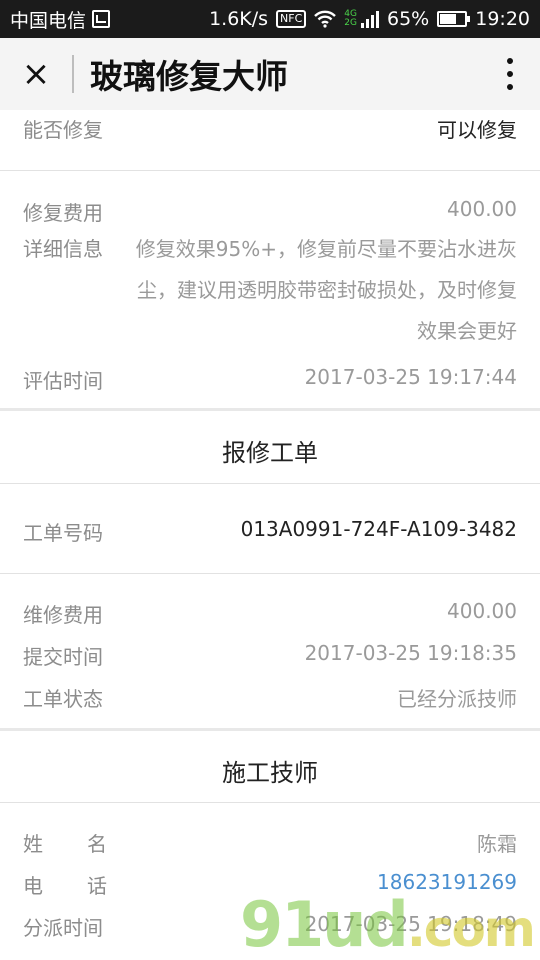 Image resolution: width=540 pixels, height=960 pixels. What do you see at coordinates (270, 453) in the screenshot?
I see `work-order-title: 报修工单` at bounding box center [270, 453].